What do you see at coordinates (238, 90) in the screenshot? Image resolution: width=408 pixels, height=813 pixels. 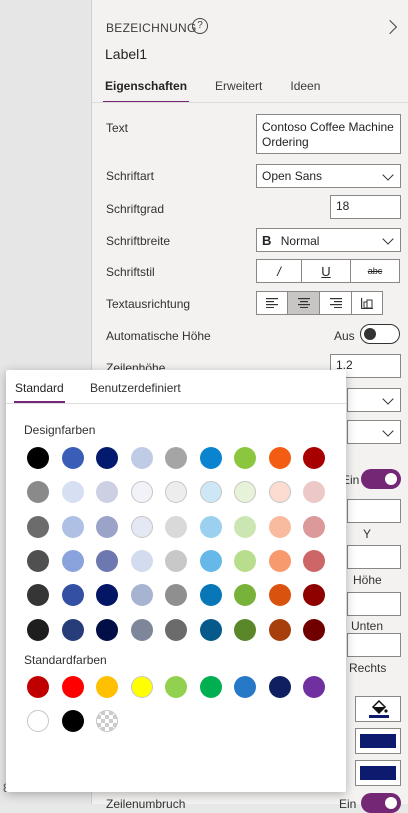 I see `tab-erweitert: Erweitert` at bounding box center [238, 90].